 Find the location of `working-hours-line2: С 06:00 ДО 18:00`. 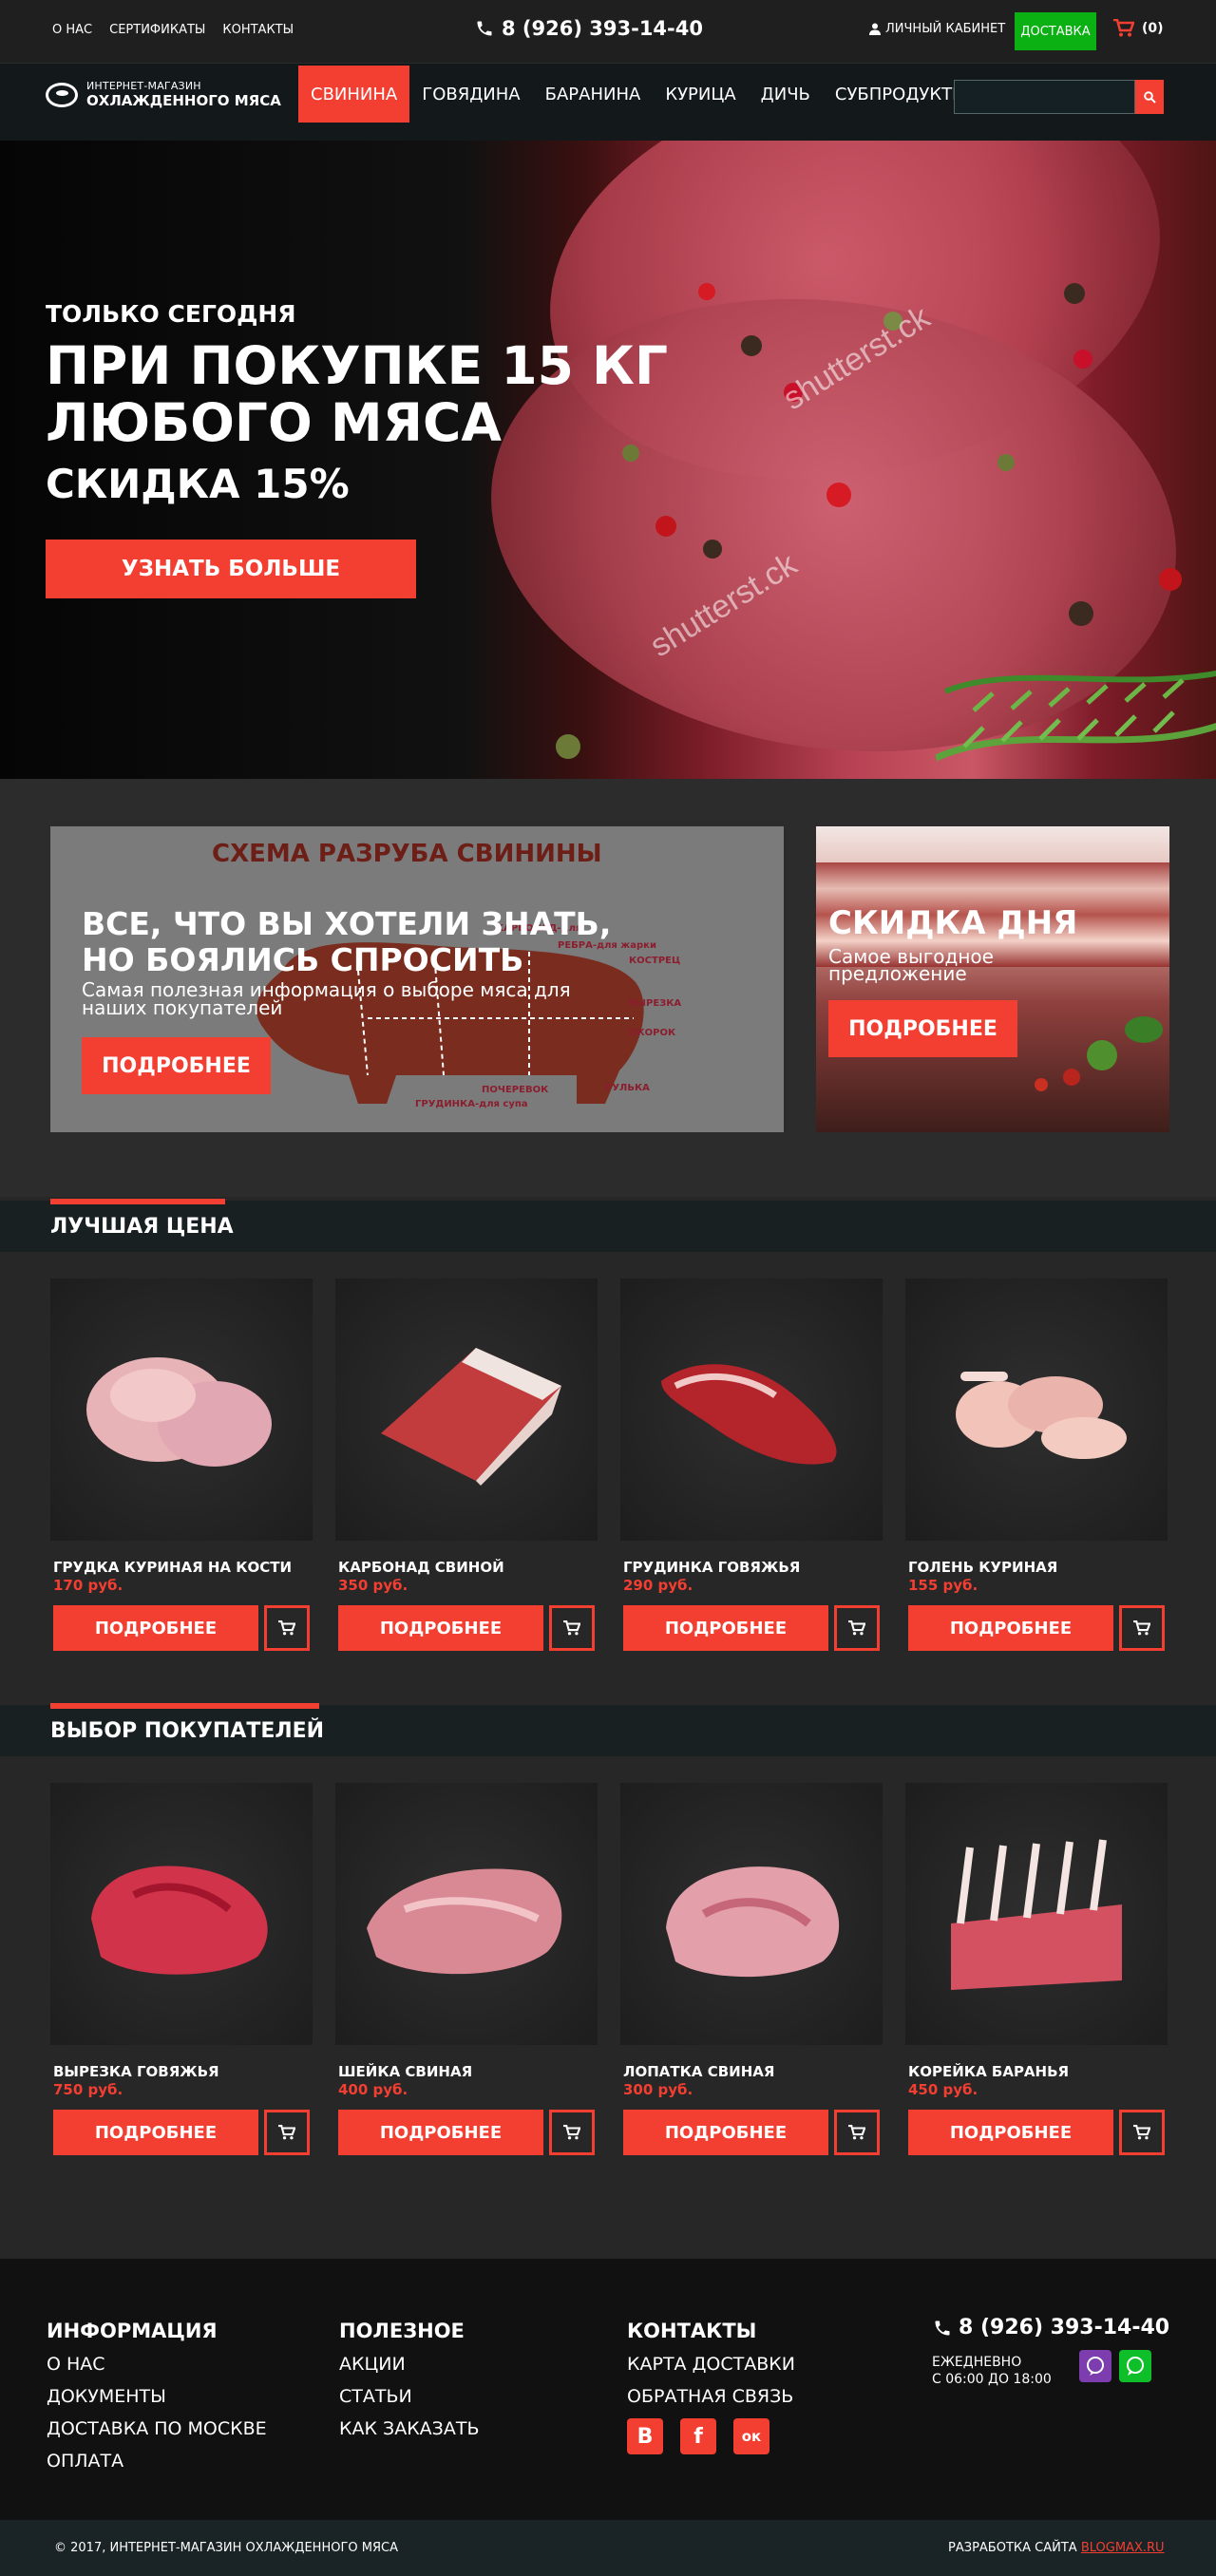

working-hours-line2: С 06:00 ДО 18:00 is located at coordinates (992, 2379).